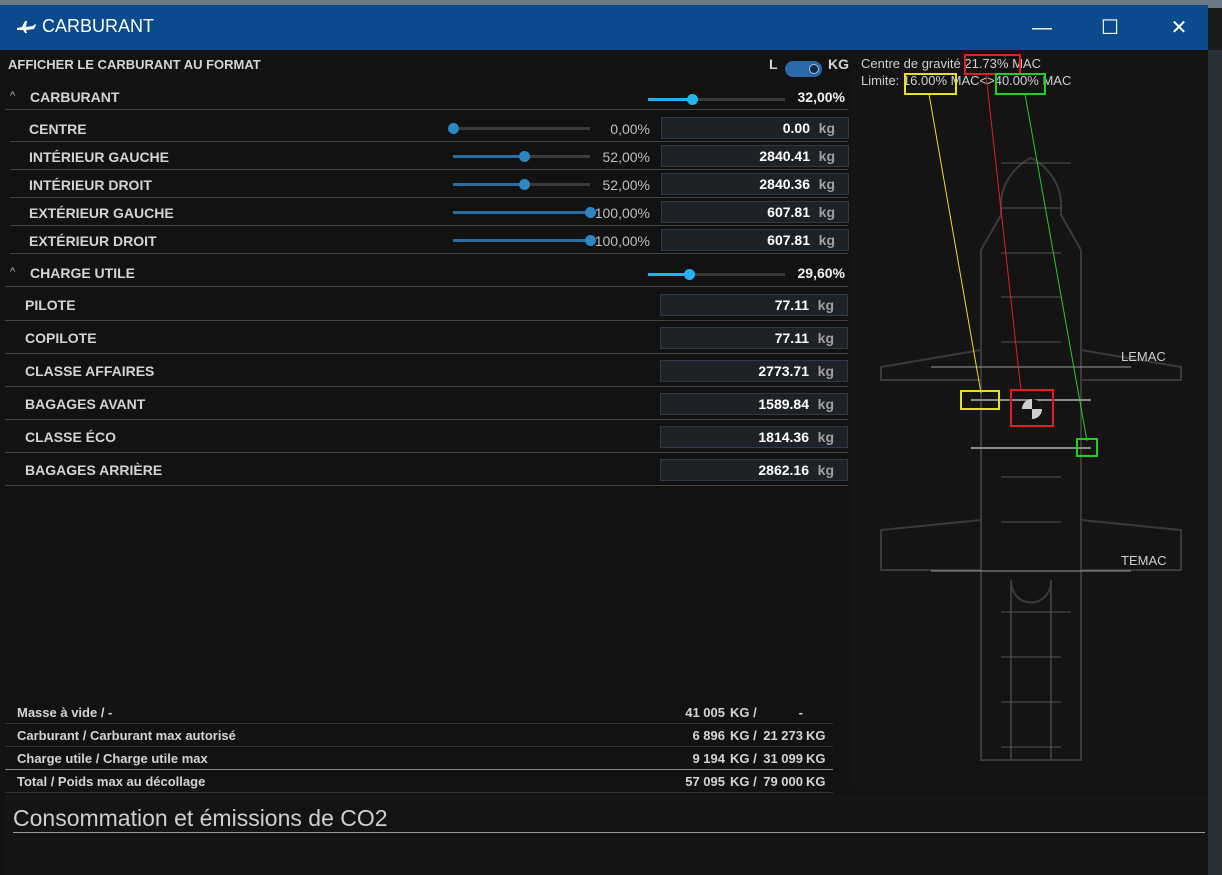 The width and height of the screenshot is (1222, 875). I want to click on station-label: CLASSE ÉCO, so click(71, 437).